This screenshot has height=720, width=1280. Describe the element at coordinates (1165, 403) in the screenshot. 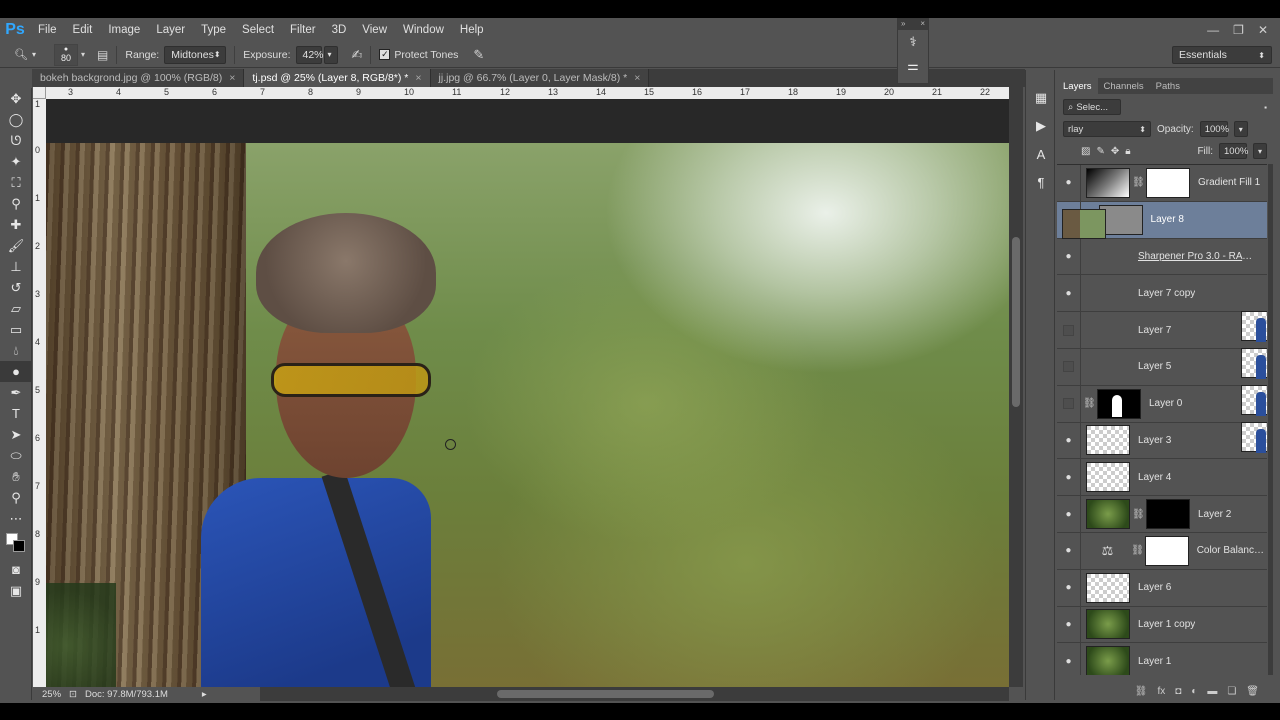

I see `layer-name: Layer 0` at that location.